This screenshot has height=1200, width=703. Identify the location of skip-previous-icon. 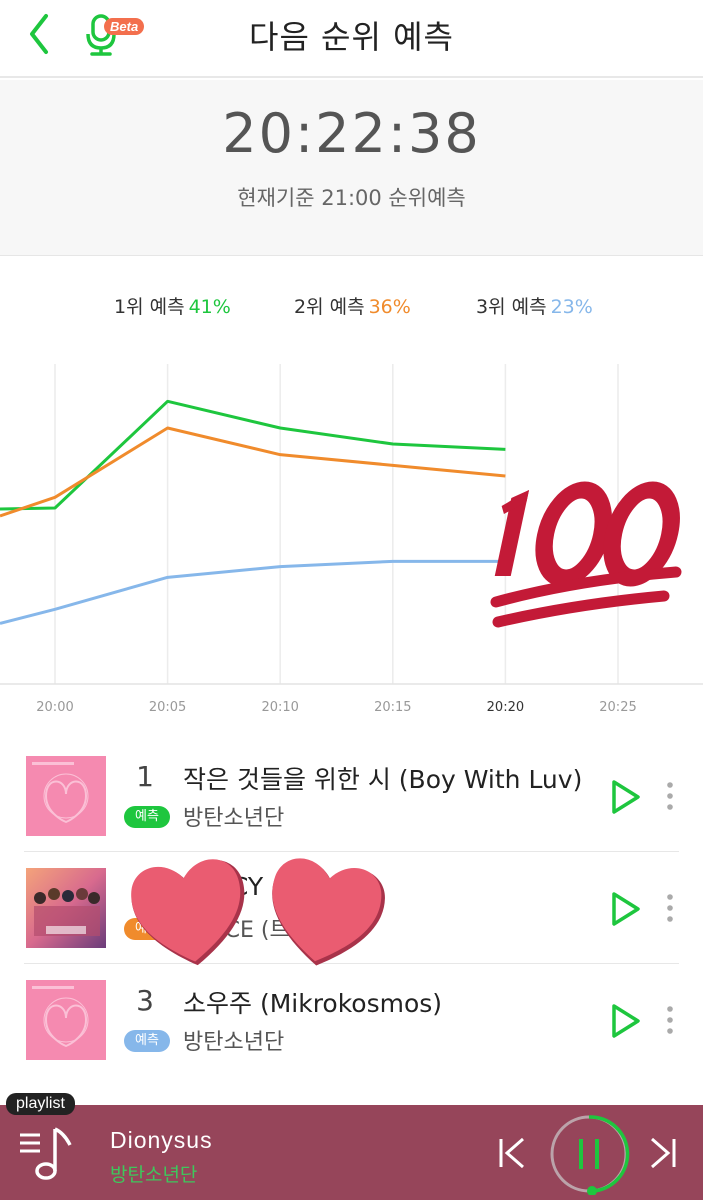
(512, 1153).